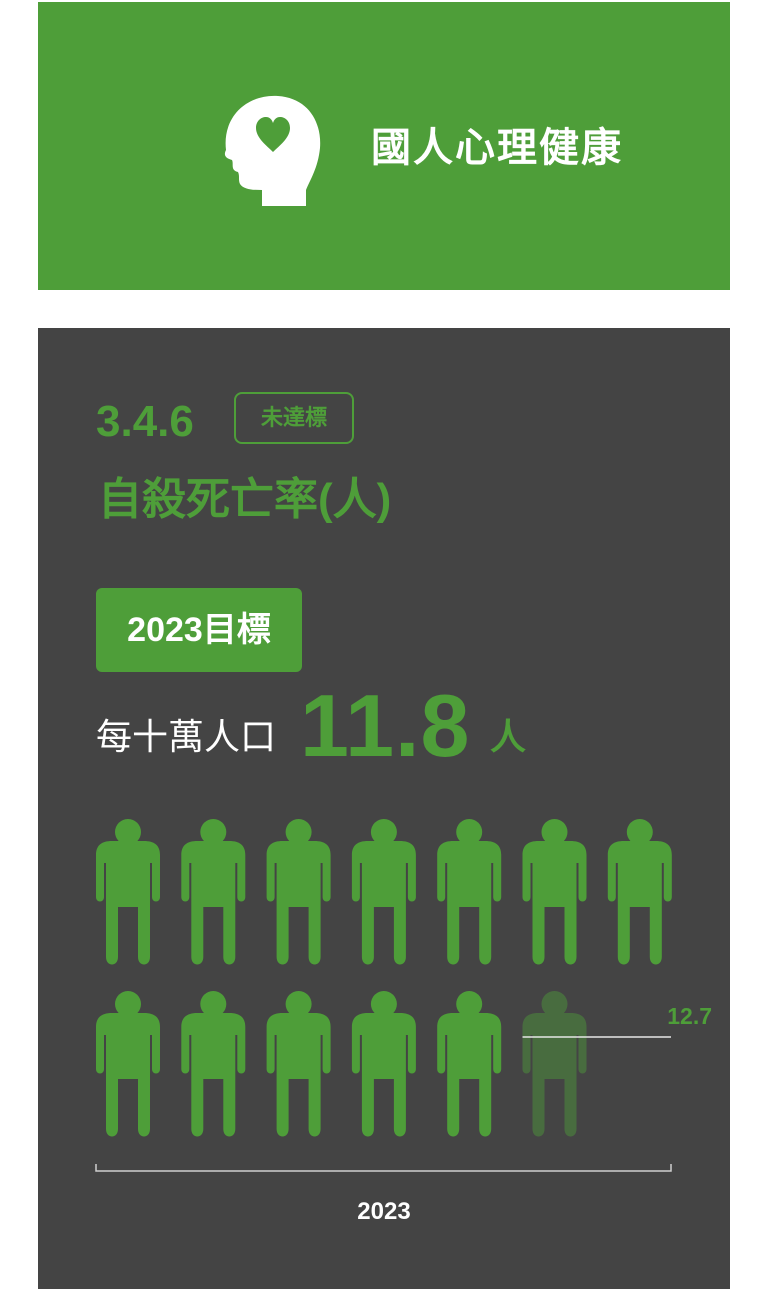 The height and width of the screenshot is (1289, 768). Describe the element at coordinates (272, 150) in the screenshot. I see `head-heart-icon` at that location.